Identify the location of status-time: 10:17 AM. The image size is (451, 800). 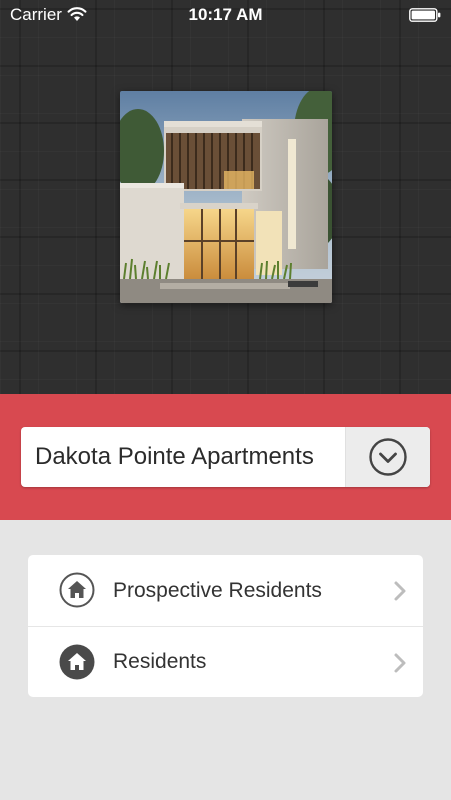
(225, 14).